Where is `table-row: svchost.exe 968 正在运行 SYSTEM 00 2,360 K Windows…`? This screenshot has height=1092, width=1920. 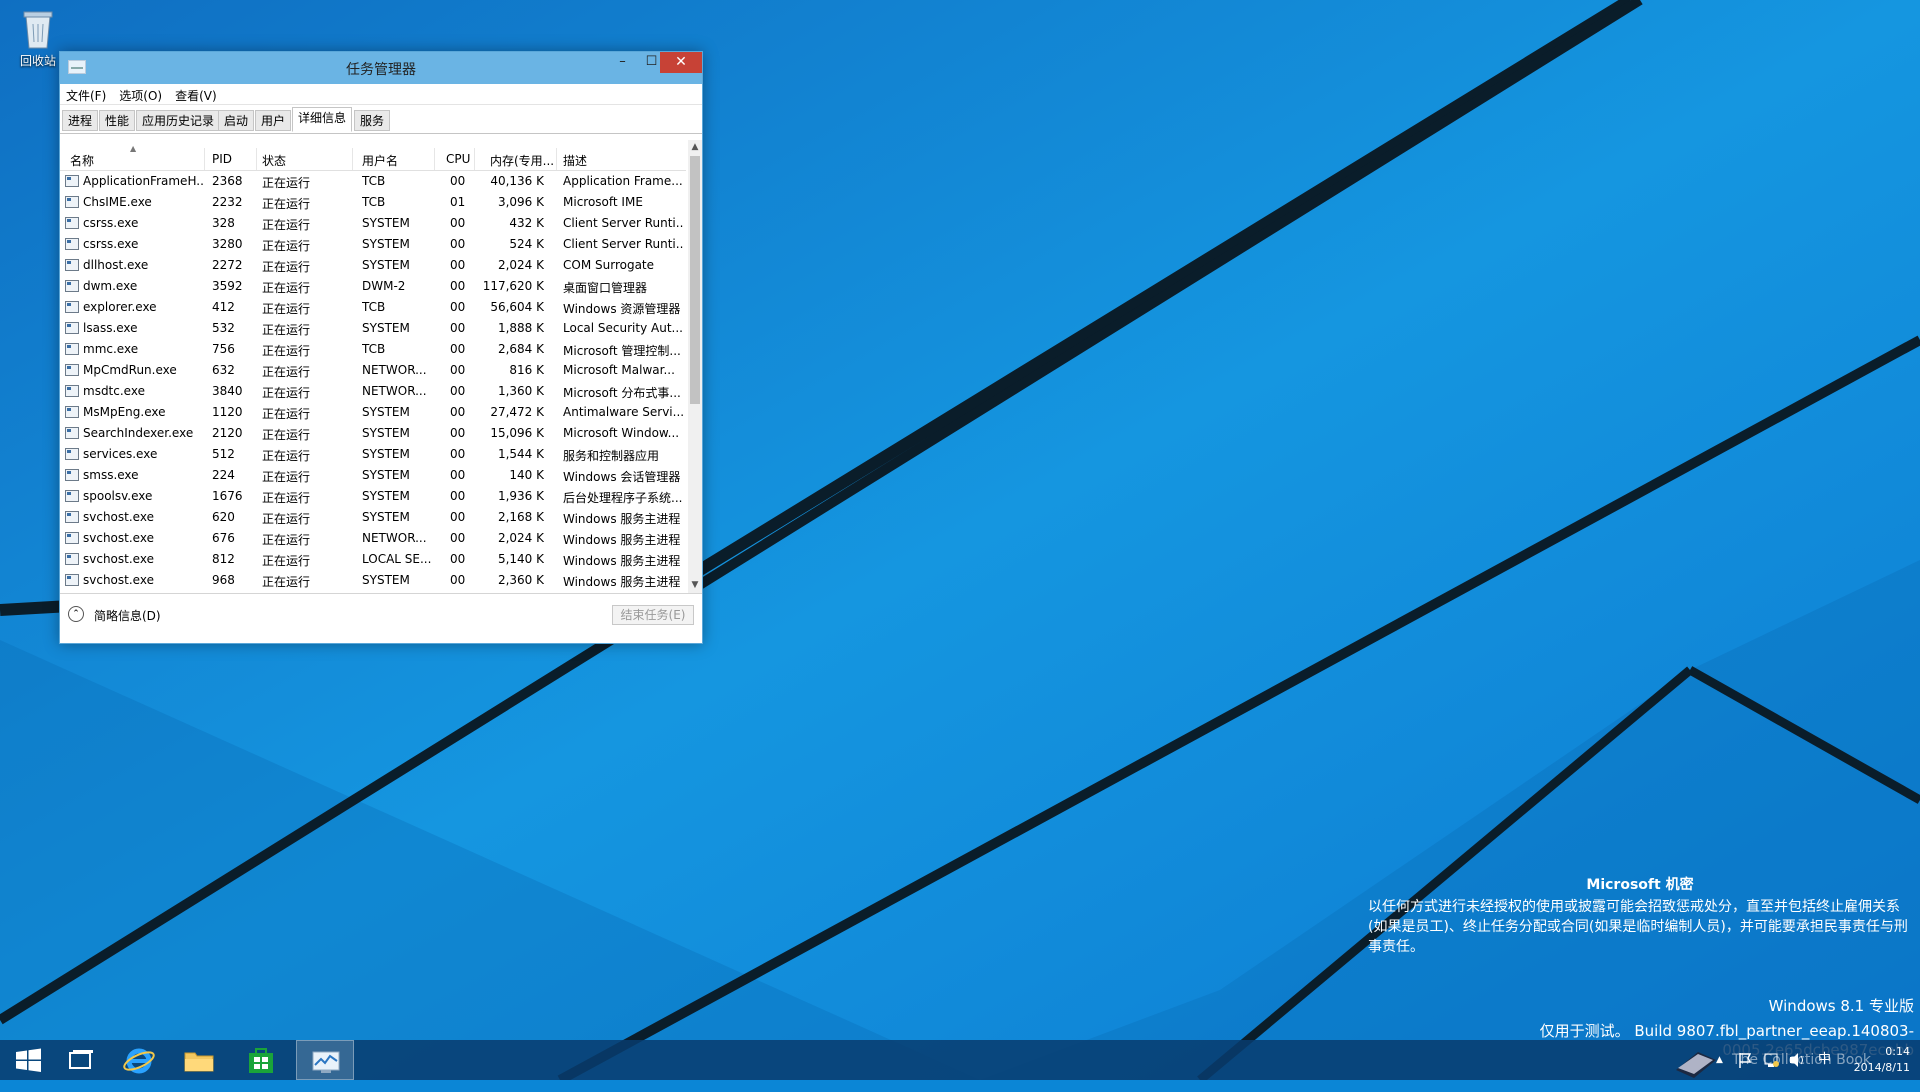 table-row: svchost.exe 968 正在运行 SYSTEM 00 2,360 K Windows… is located at coordinates (373, 580).